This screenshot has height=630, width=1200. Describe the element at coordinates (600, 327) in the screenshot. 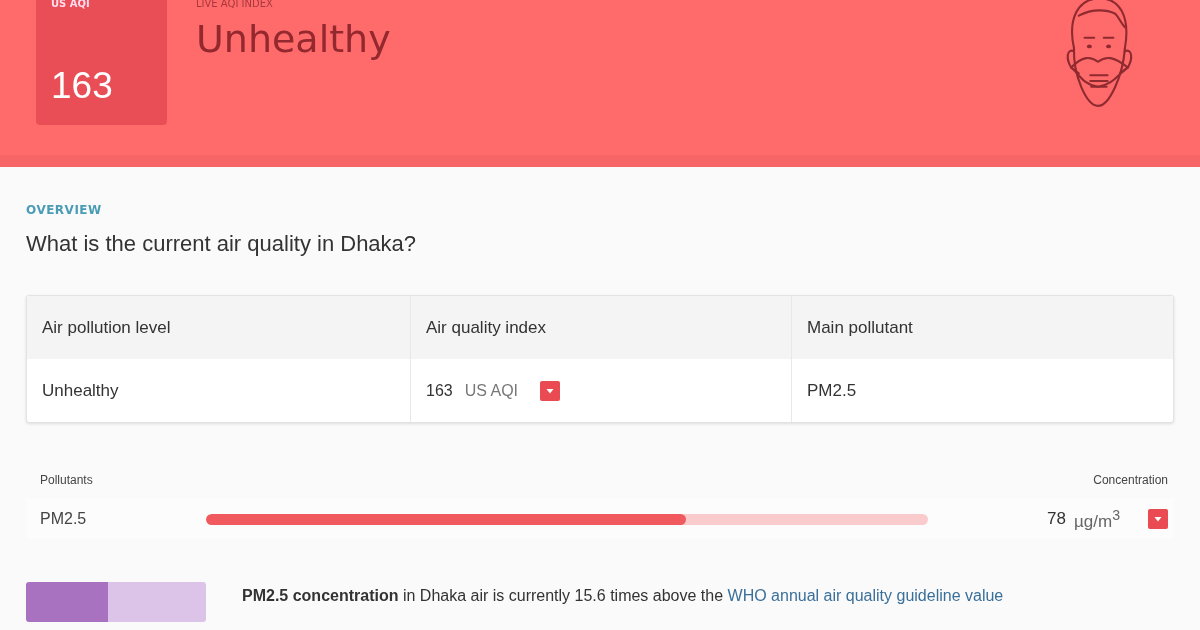

I see `column-header: Air quality index` at that location.